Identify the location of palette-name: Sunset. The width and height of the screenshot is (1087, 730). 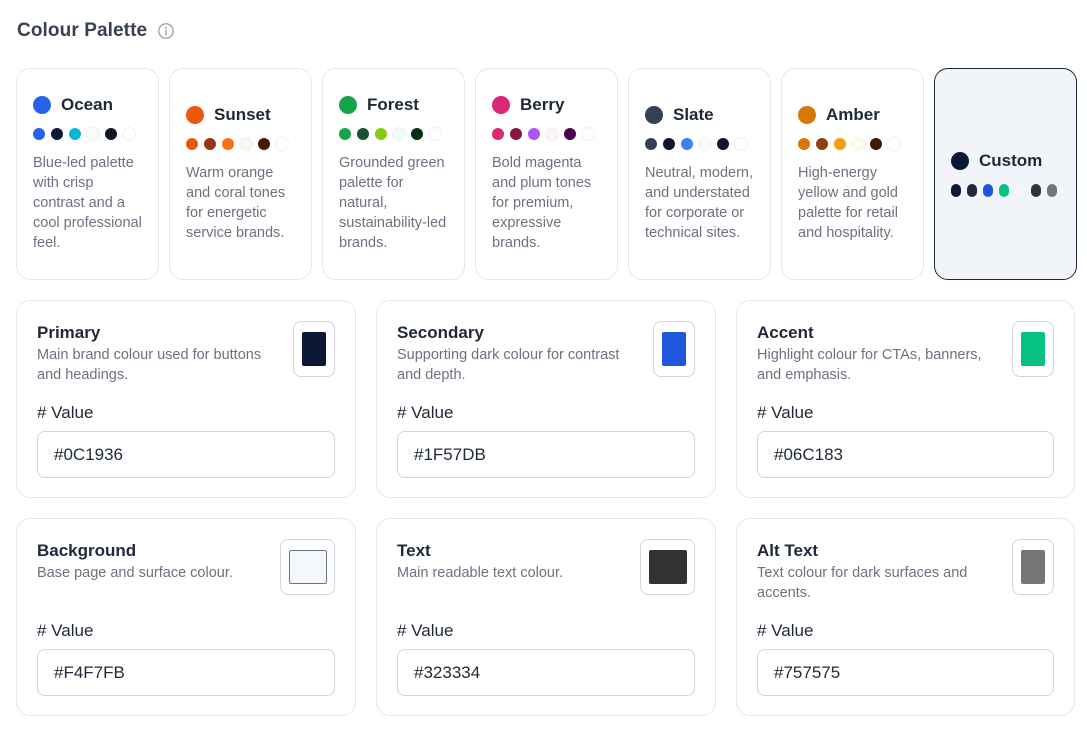
(242, 114).